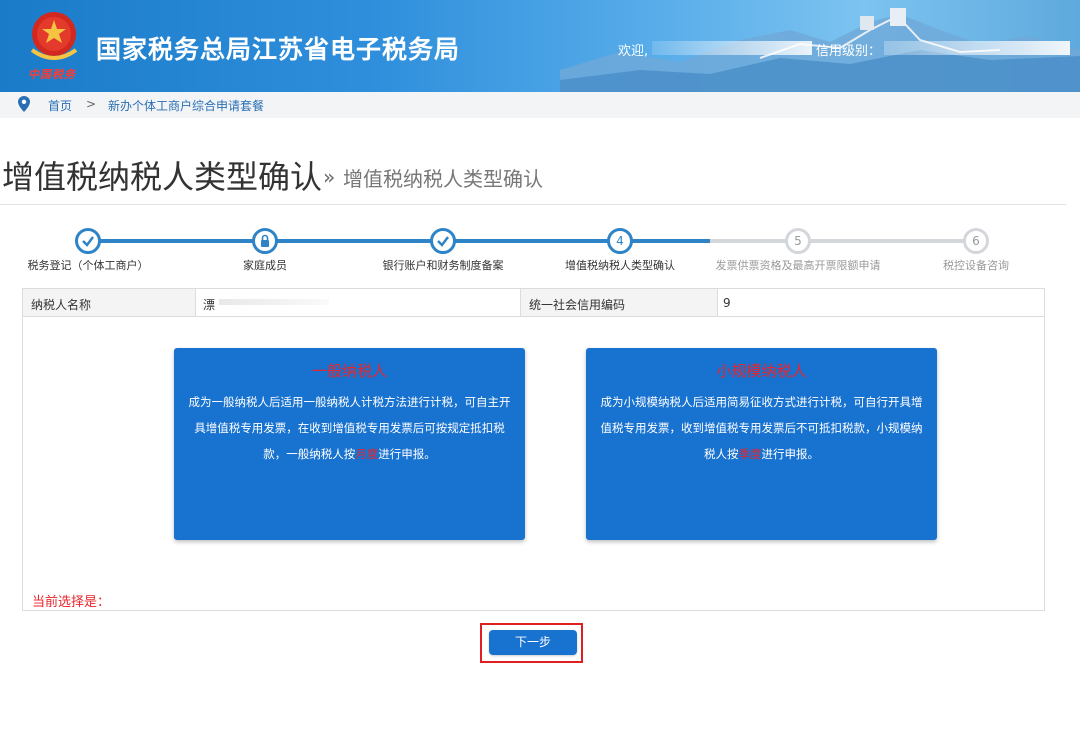 This screenshot has height=747, width=1080. Describe the element at coordinates (109, 302) in the screenshot. I see `taxpayer-name-label-cell: 纳税人名称` at that location.